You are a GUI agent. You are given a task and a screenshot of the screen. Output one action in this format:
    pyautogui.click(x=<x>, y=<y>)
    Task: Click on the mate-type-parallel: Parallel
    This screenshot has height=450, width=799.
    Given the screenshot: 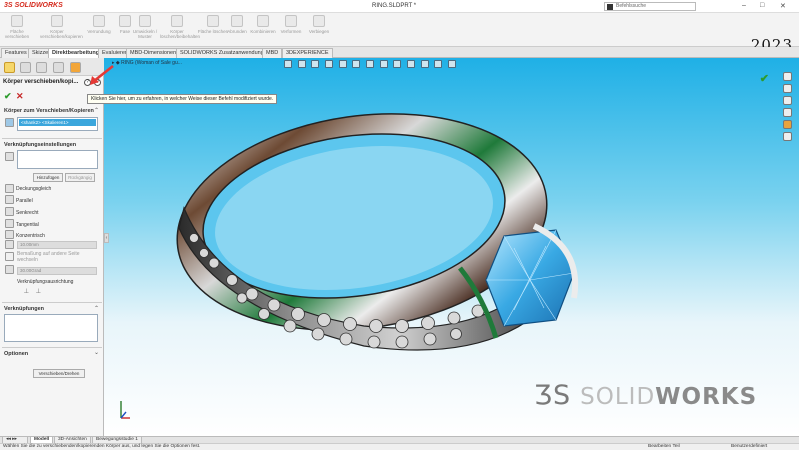 What is the action you would take?
    pyautogui.click(x=24, y=201)
    